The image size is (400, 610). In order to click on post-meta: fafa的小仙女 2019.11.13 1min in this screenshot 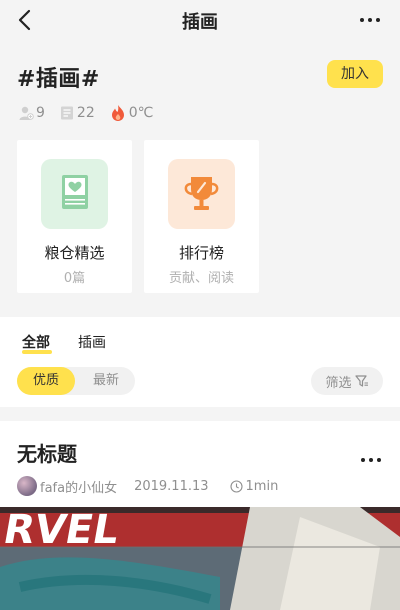, I will do `click(147, 486)`.